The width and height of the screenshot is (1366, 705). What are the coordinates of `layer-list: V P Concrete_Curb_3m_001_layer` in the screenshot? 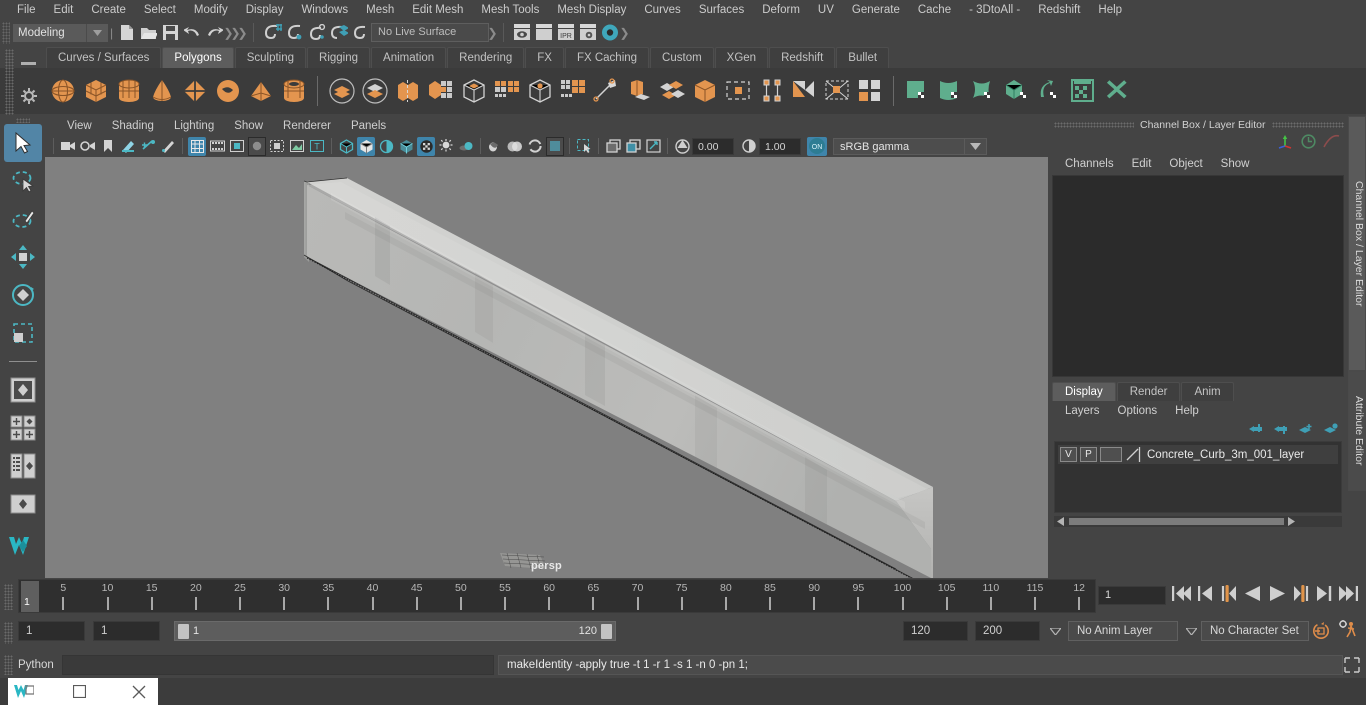 It's located at (1198, 477).